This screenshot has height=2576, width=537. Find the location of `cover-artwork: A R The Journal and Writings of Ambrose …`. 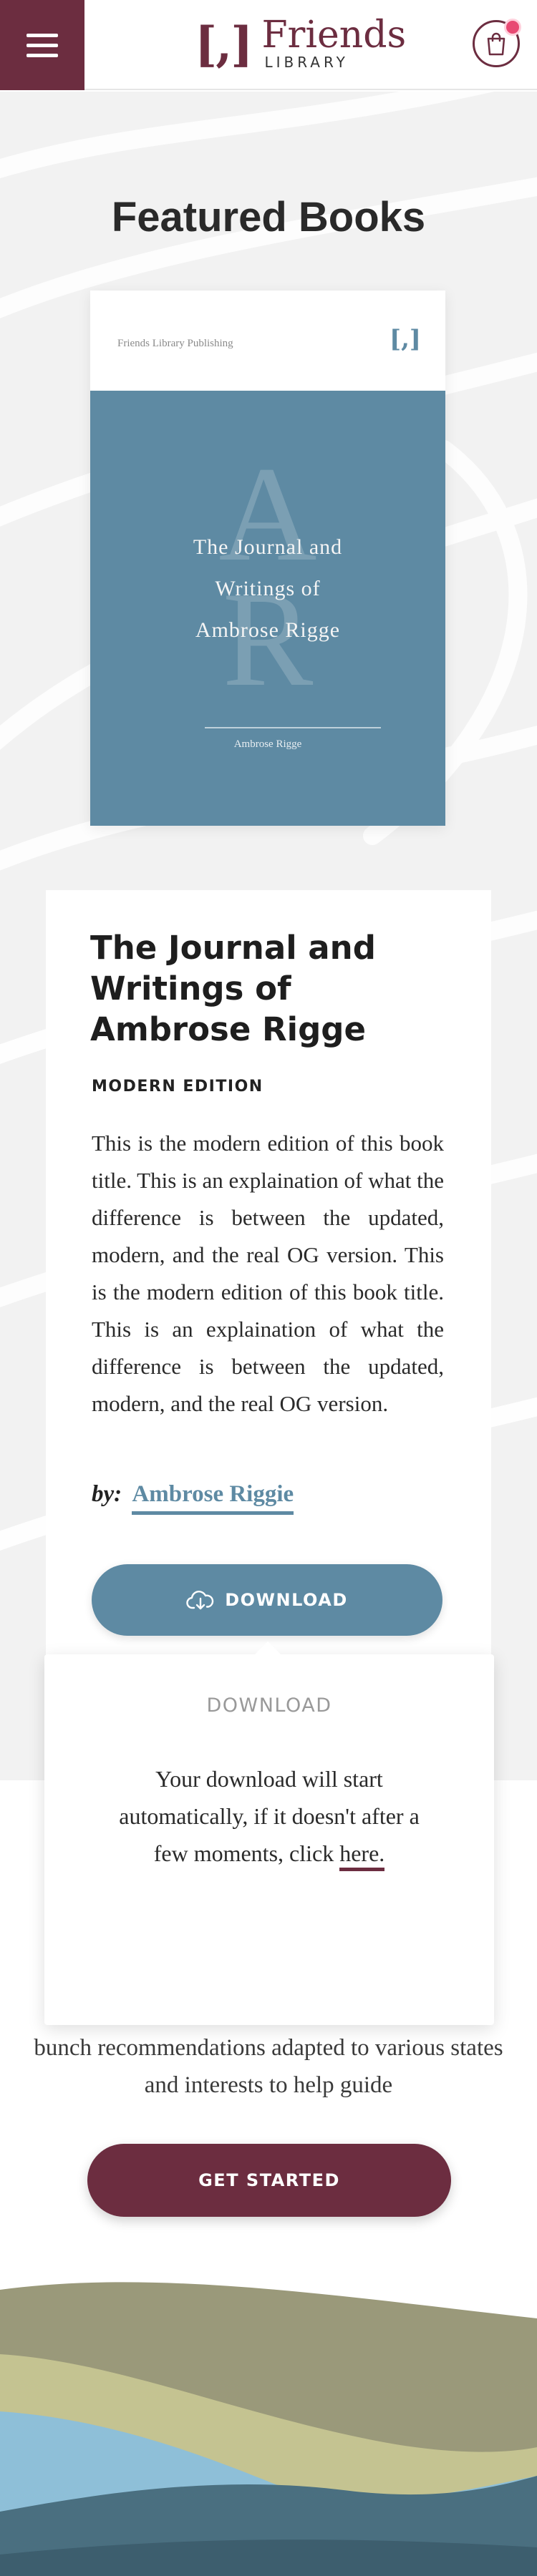

cover-artwork: A R The Journal and Writings of Ambrose … is located at coordinates (267, 608).